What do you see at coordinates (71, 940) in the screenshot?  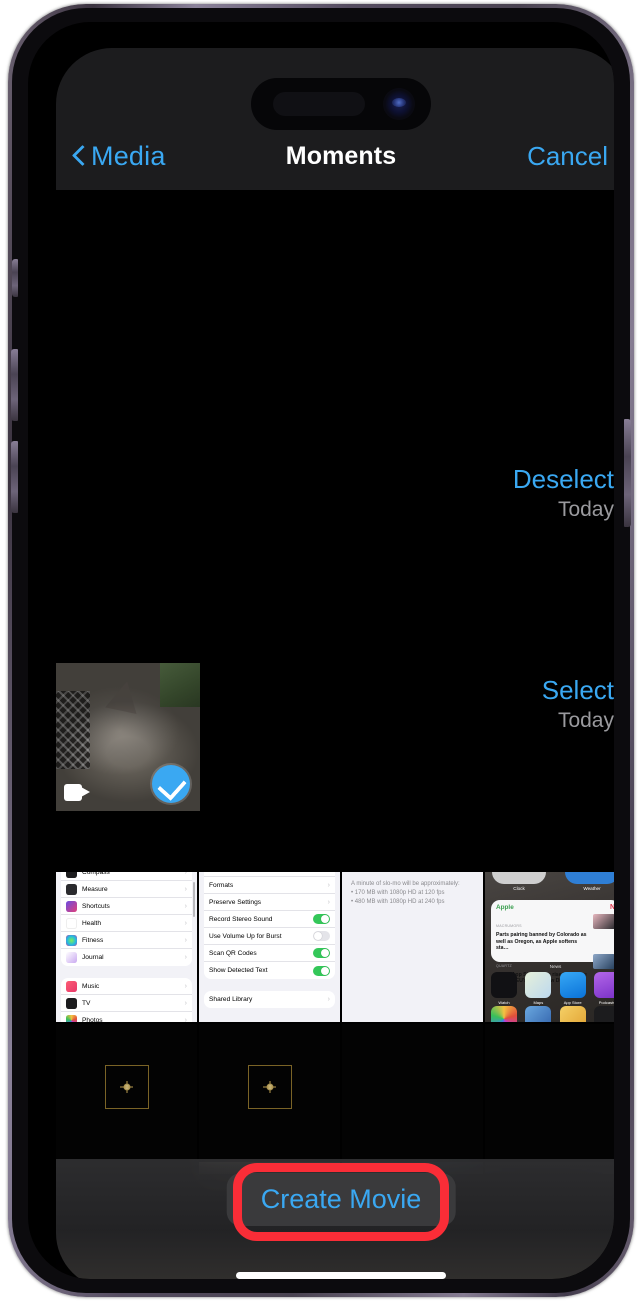 I see `fitness-app-icon` at bounding box center [71, 940].